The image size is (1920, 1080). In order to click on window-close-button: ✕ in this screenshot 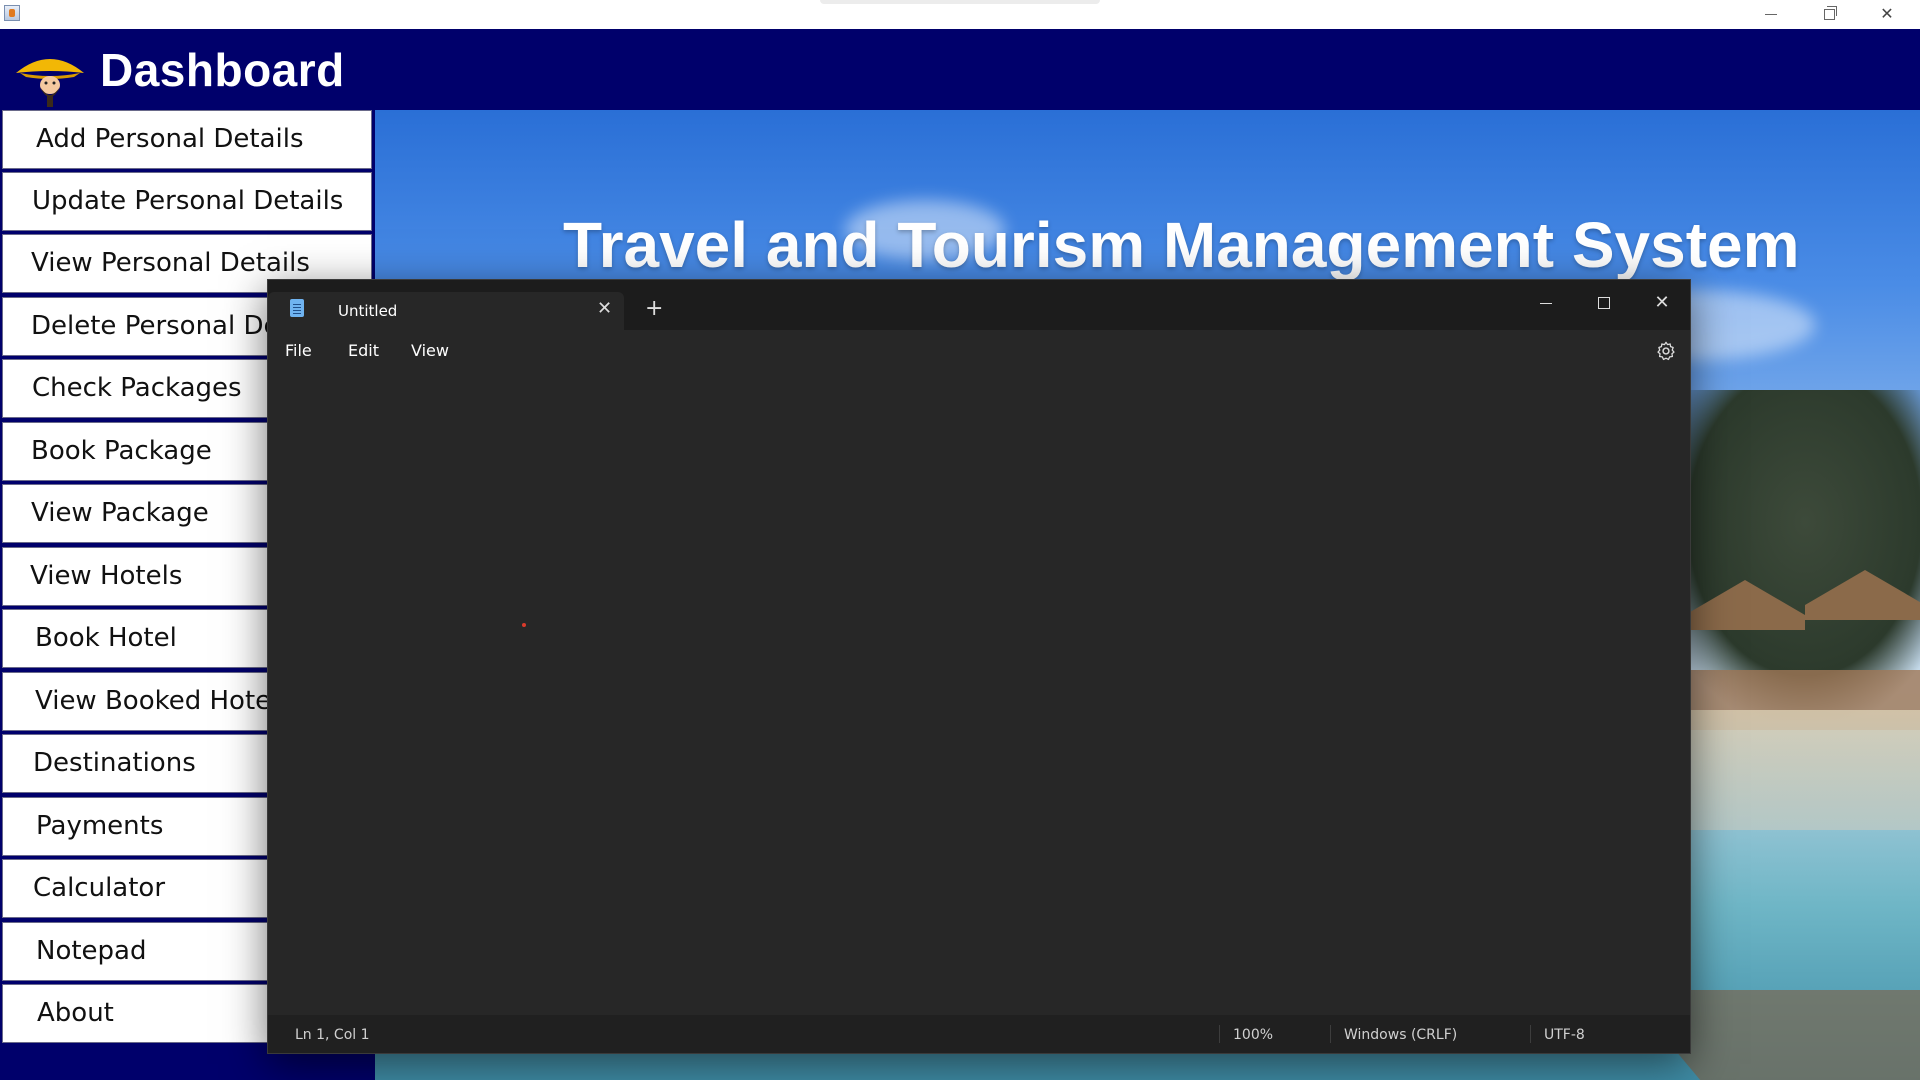, I will do `click(1887, 14)`.